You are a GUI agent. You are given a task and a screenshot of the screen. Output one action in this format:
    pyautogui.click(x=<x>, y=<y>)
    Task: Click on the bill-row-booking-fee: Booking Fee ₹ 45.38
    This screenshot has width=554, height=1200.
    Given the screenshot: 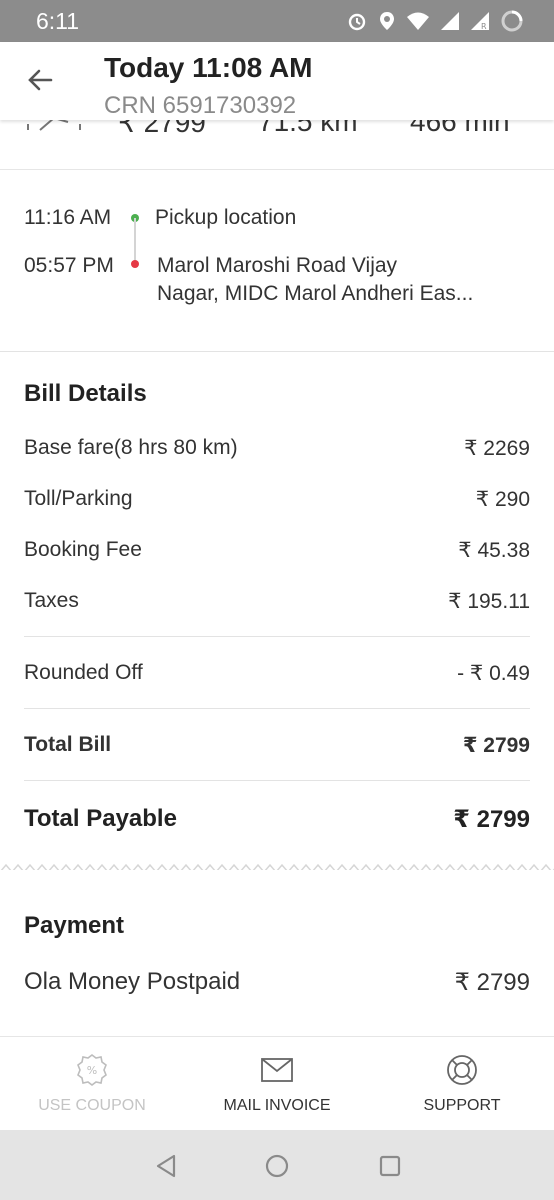 What is the action you would take?
    pyautogui.click(x=277, y=550)
    